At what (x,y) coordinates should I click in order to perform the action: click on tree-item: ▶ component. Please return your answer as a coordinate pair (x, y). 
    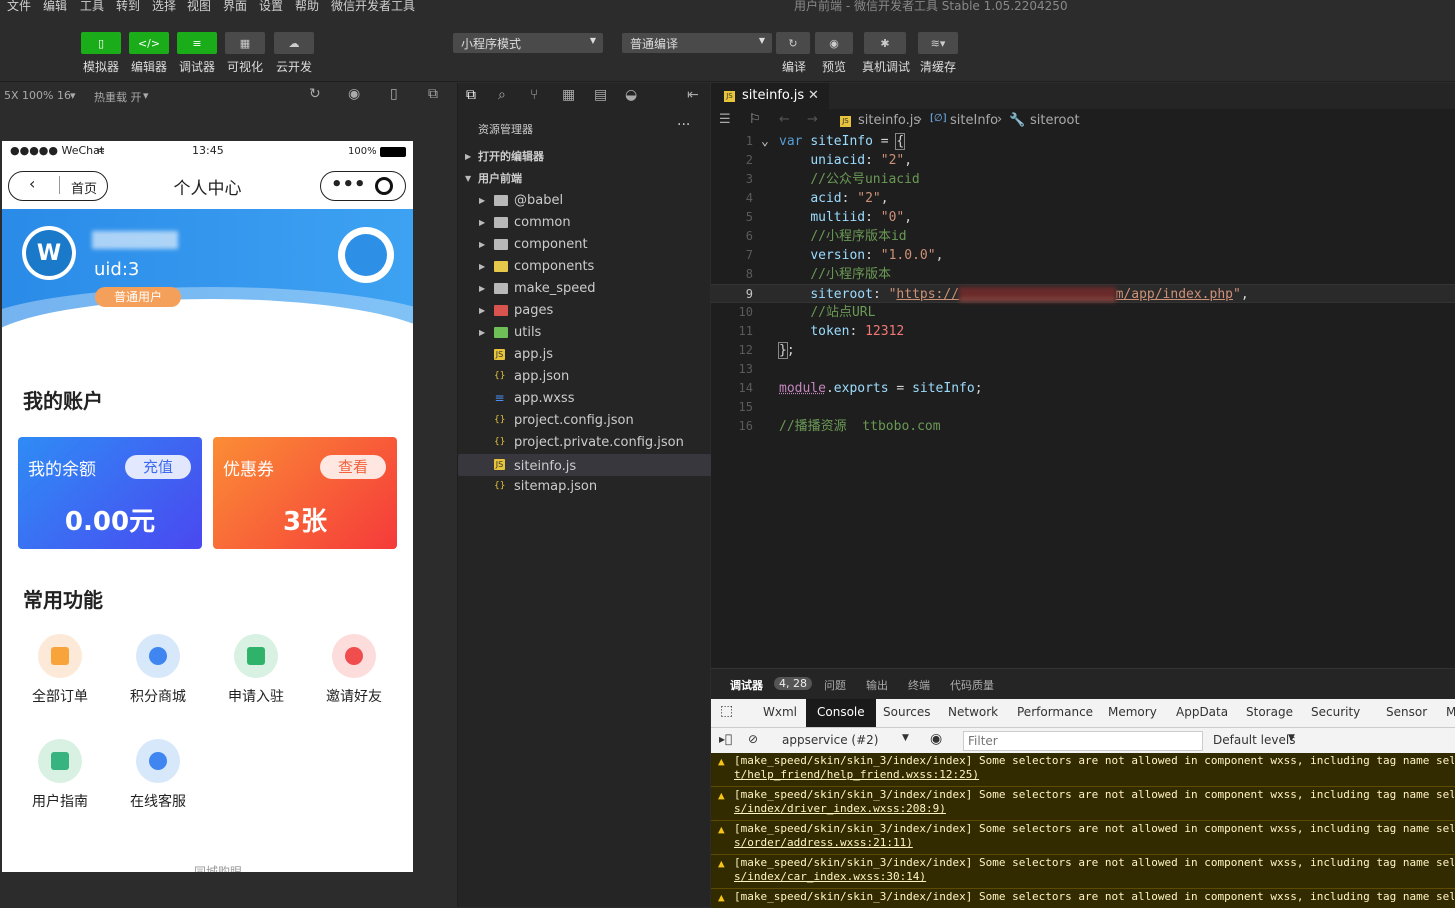
    Looking at the image, I should click on (584, 245).